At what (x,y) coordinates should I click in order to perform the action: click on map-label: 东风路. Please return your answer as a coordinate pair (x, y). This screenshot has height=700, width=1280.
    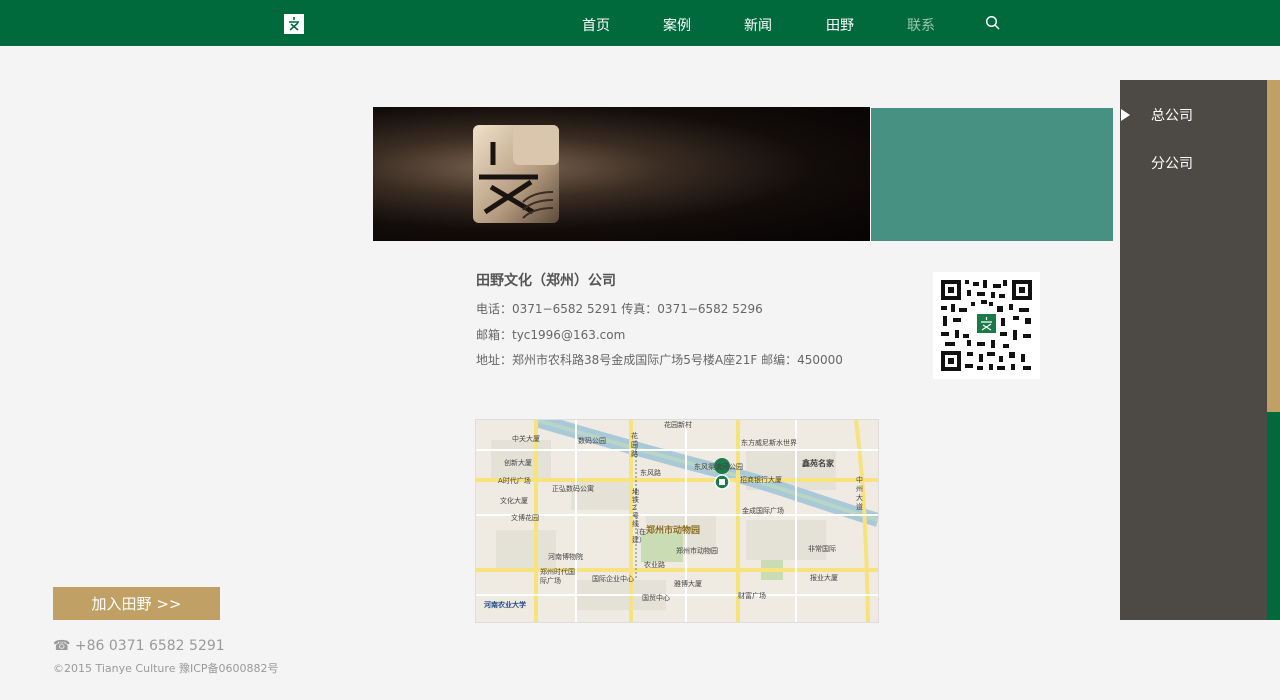
    Looking at the image, I should click on (650, 473).